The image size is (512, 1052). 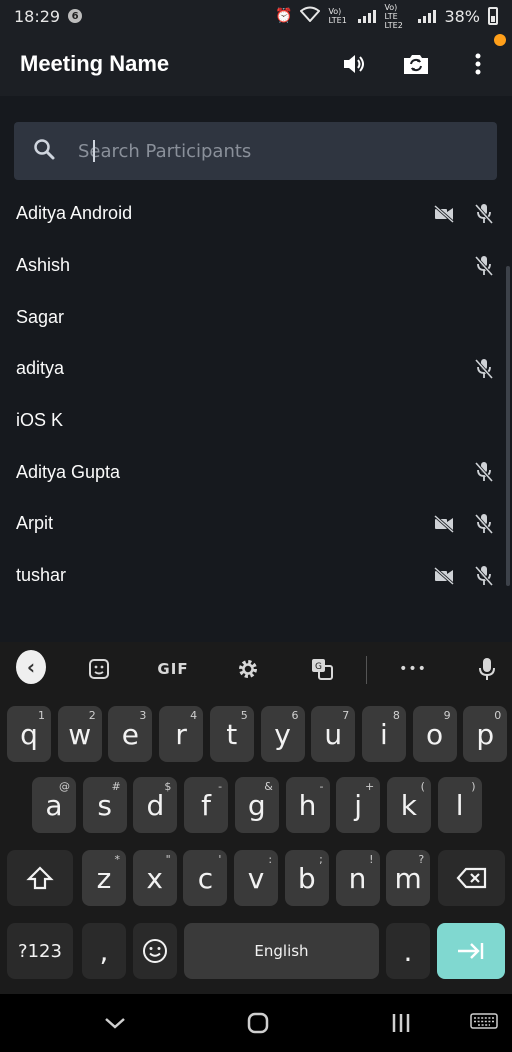 I want to click on key-secondary-label: ?, so click(x=421, y=859).